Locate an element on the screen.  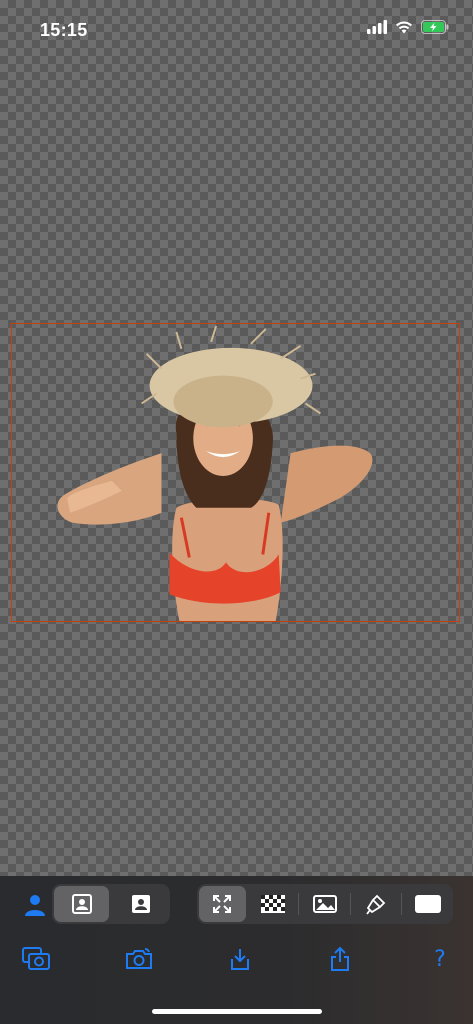
brush-button is located at coordinates (376, 904).